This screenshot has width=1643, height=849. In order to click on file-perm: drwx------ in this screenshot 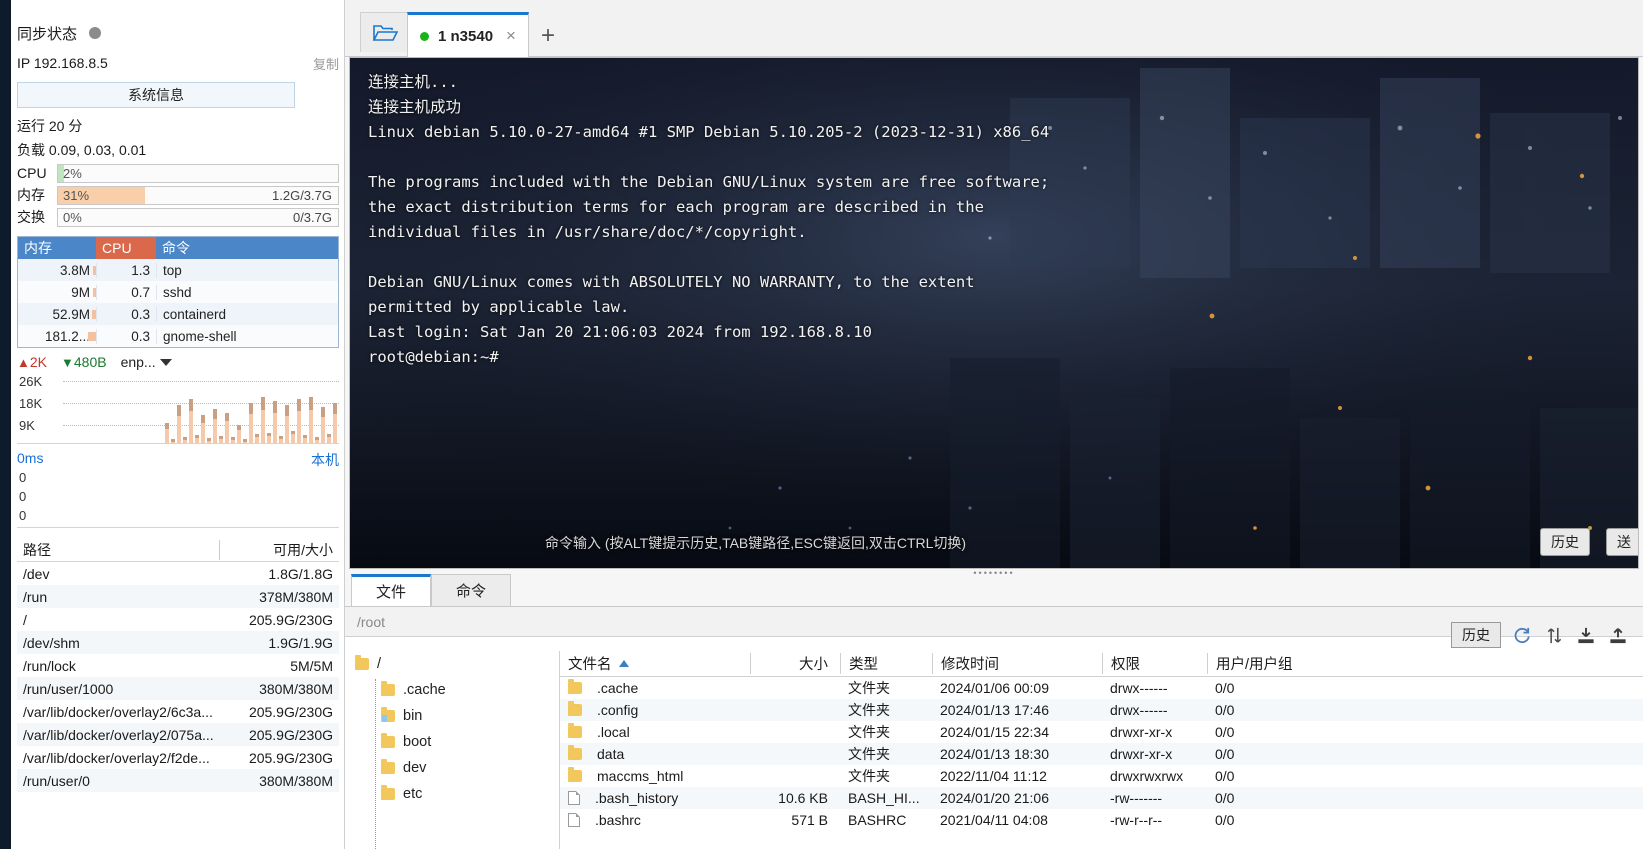, I will do `click(1139, 688)`.